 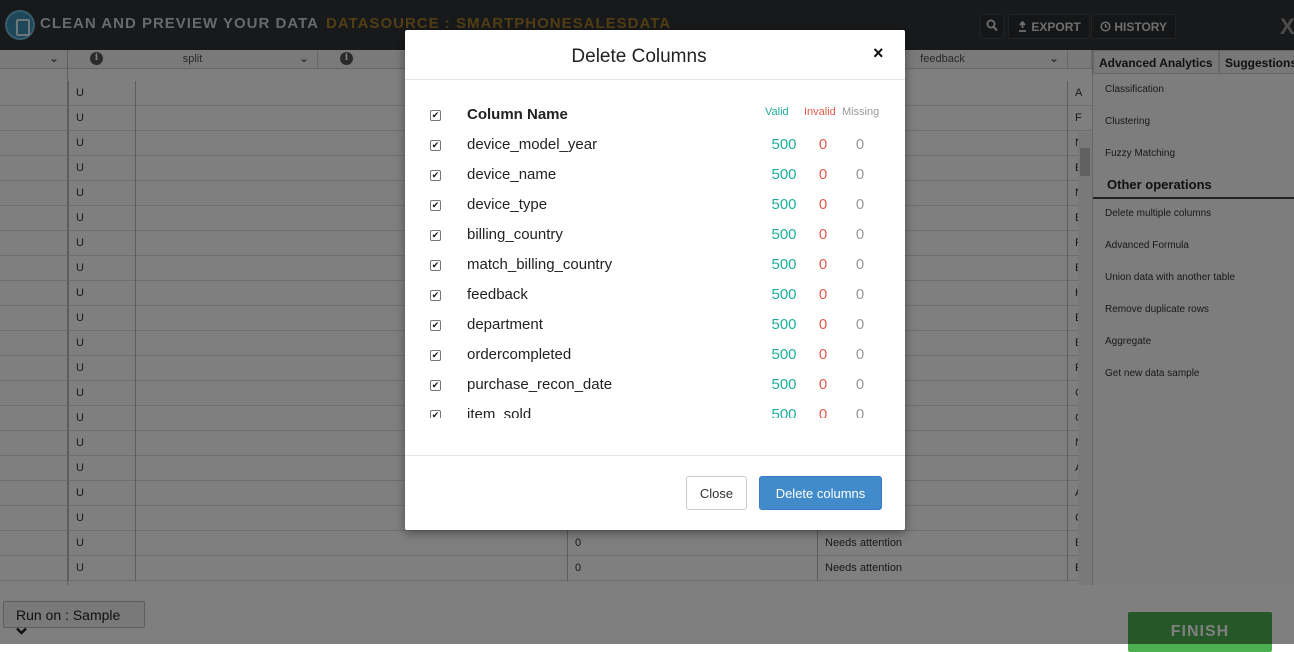 What do you see at coordinates (532, 144) in the screenshot?
I see `column-name: device_model_year` at bounding box center [532, 144].